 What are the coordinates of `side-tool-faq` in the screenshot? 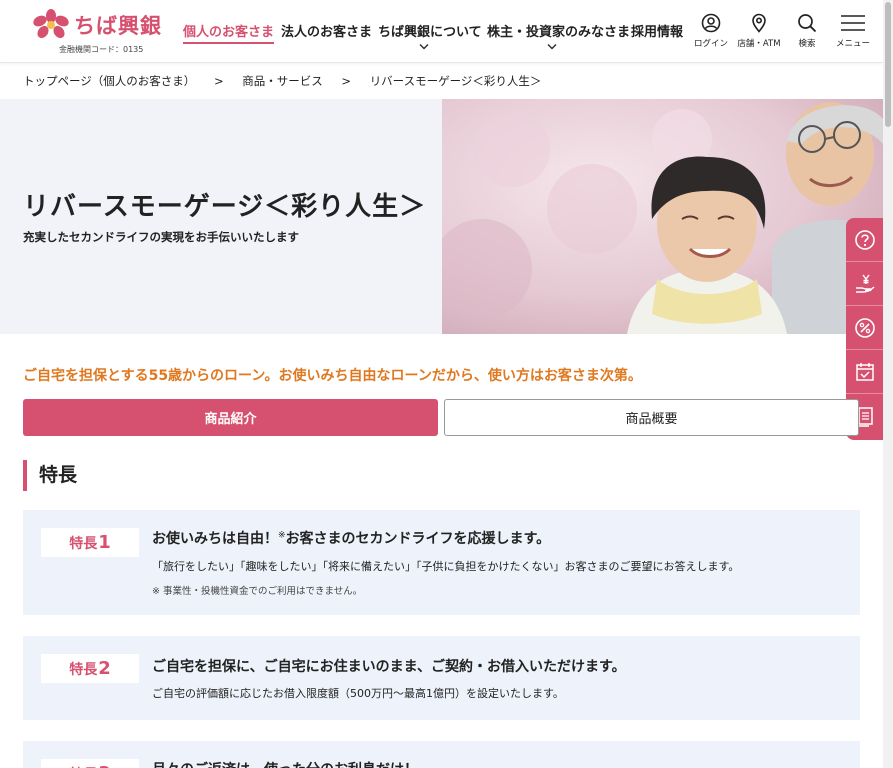 It's located at (864, 240).